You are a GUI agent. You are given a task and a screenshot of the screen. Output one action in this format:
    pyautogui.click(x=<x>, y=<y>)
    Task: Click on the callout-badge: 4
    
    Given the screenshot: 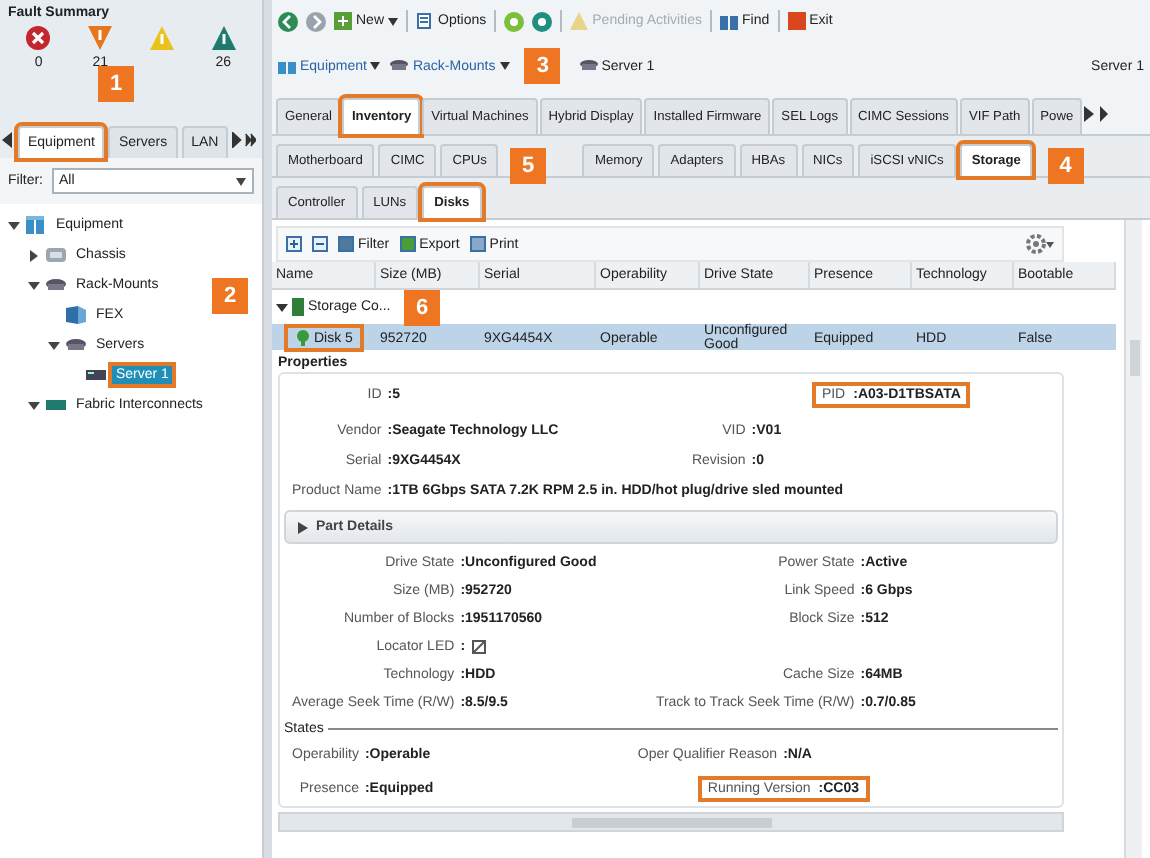 What is the action you would take?
    pyautogui.click(x=1065, y=166)
    